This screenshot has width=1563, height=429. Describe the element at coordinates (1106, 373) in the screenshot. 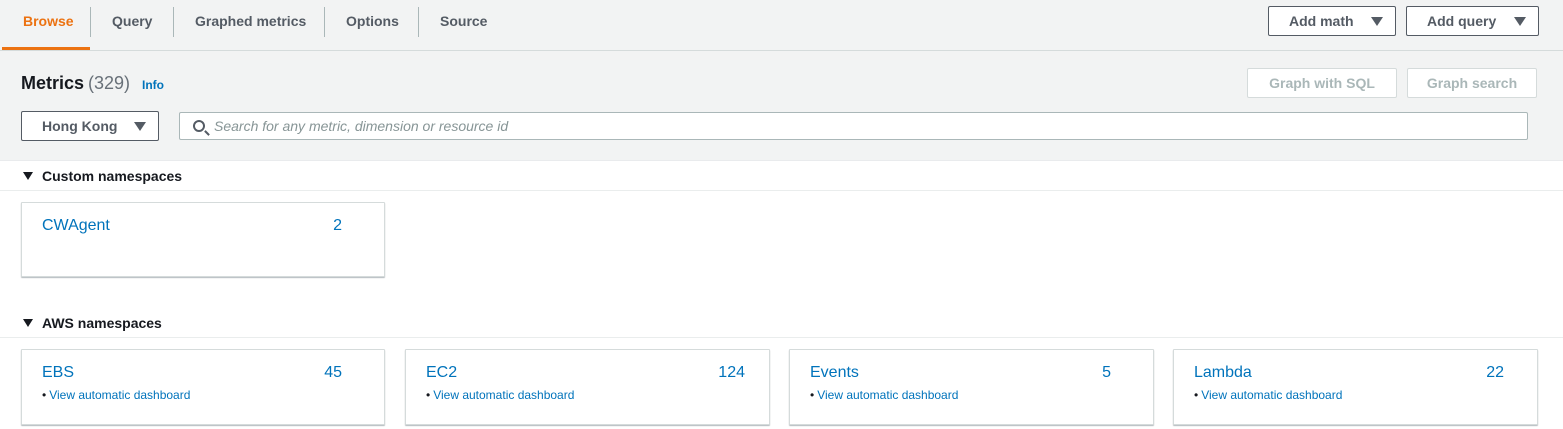

I see `namespace-count: 5` at that location.